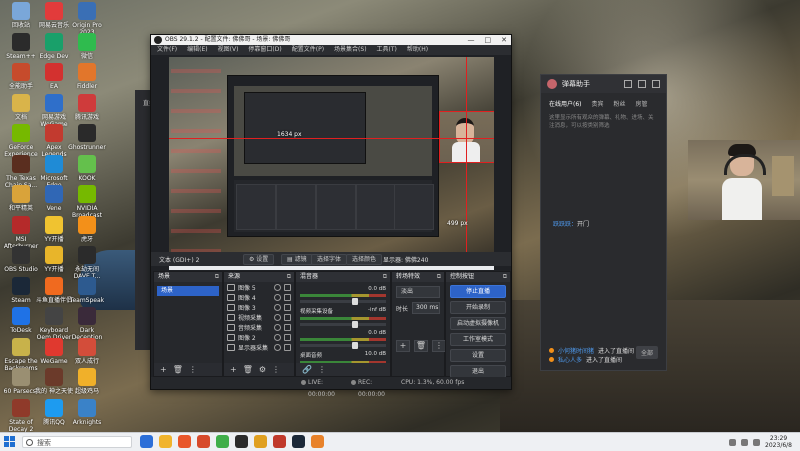 This screenshot has width=800, height=451. I want to click on select-color-button: 选择颜色, so click(364, 259).